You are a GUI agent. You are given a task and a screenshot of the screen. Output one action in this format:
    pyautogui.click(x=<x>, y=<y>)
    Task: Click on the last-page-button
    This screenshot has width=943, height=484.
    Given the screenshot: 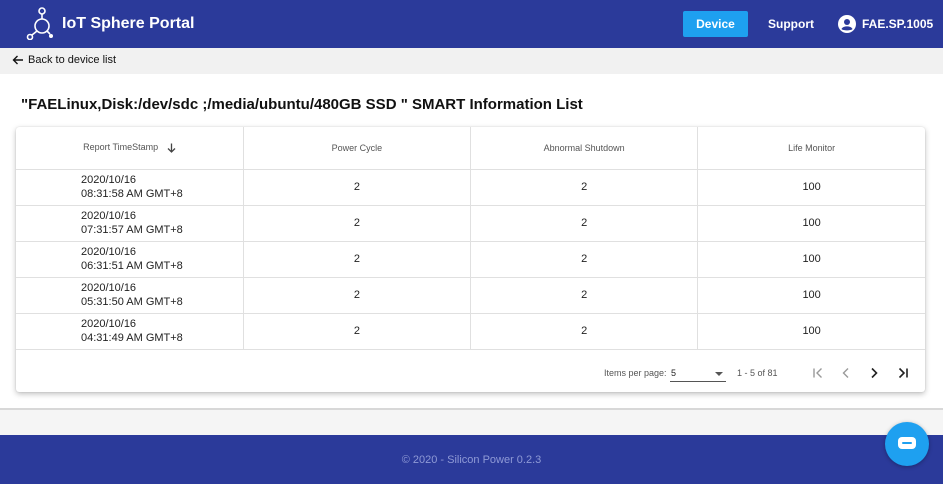 What is the action you would take?
    pyautogui.click(x=903, y=373)
    